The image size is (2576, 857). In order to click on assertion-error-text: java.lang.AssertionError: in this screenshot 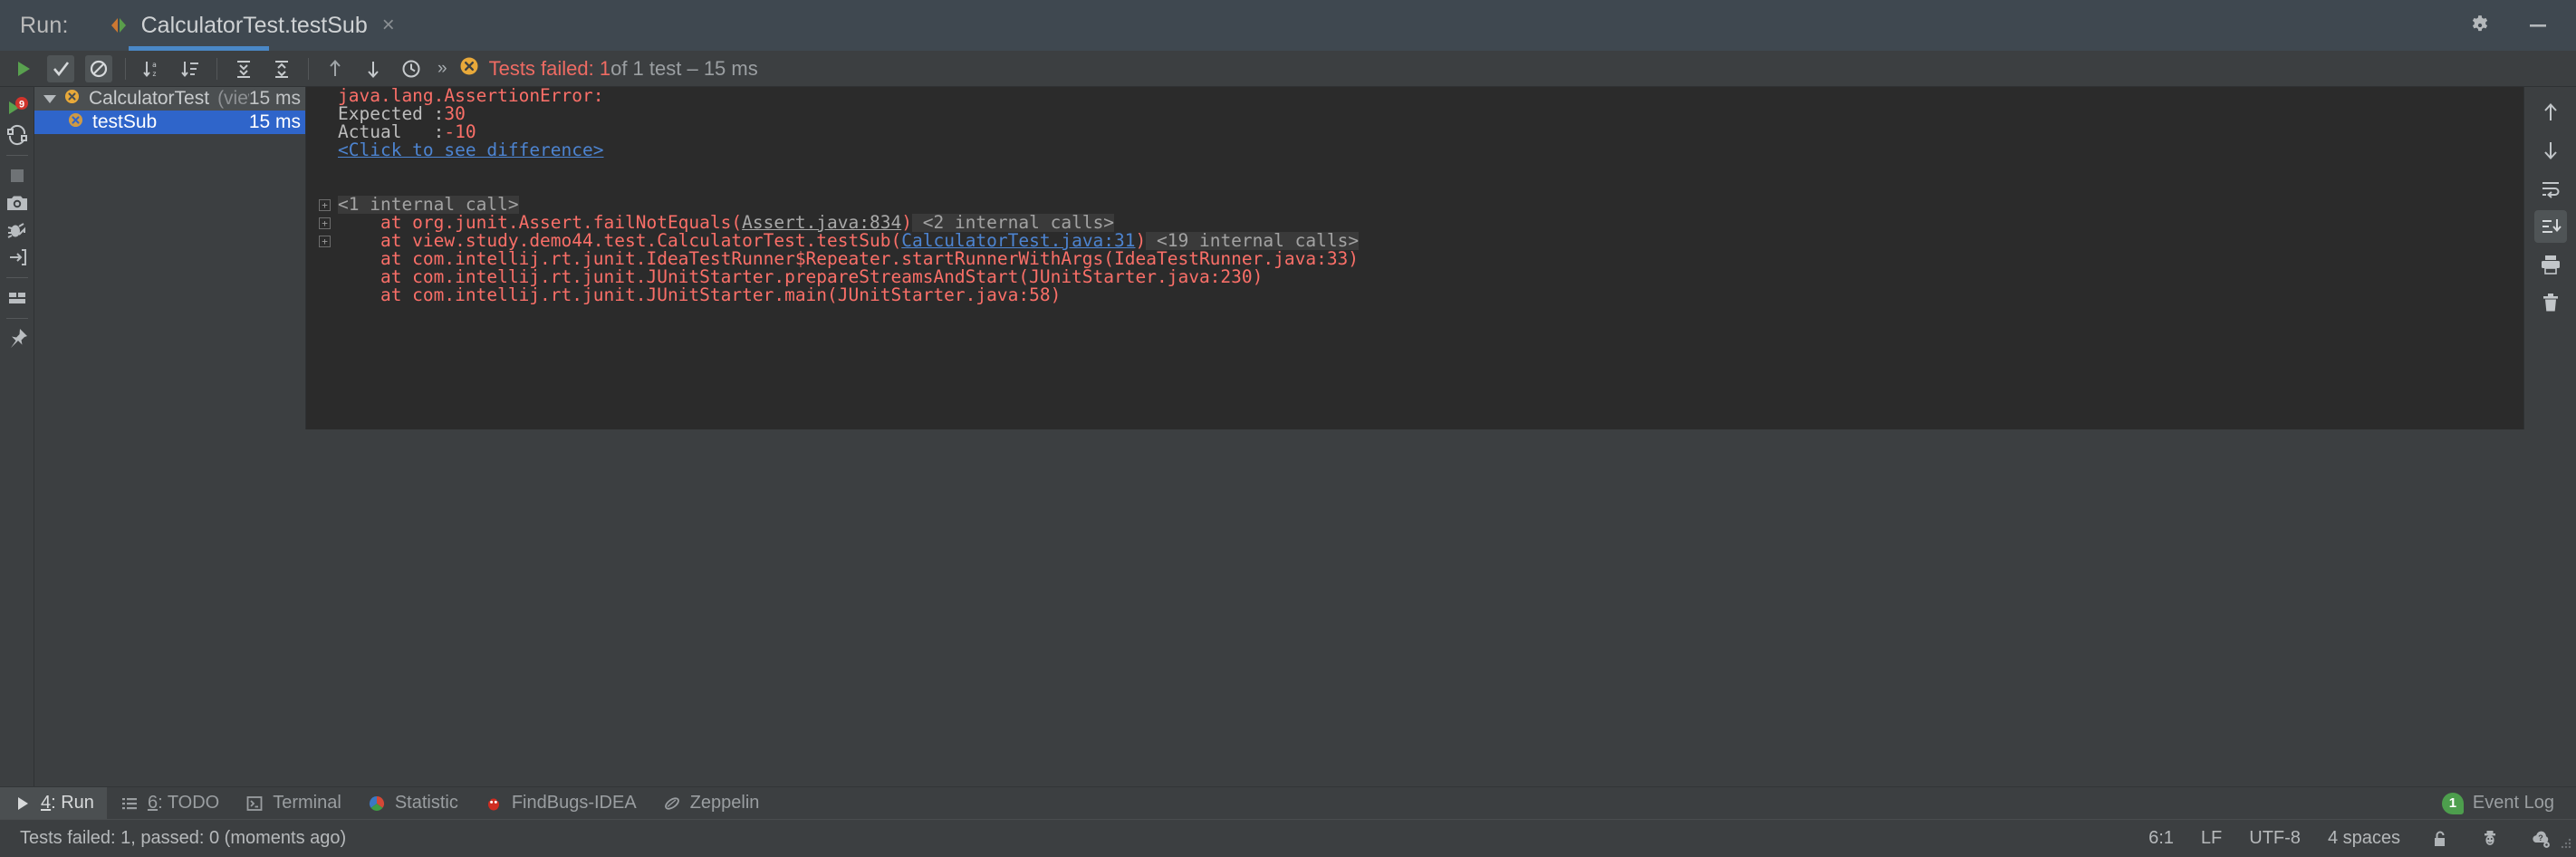, I will do `click(471, 96)`.